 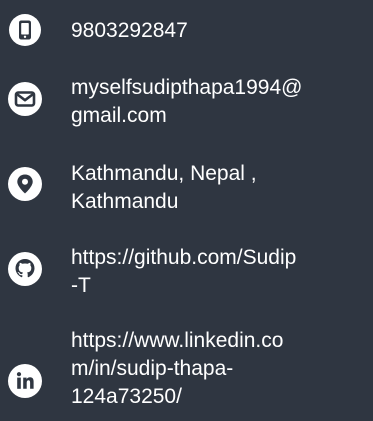 What do you see at coordinates (126, 396) in the screenshot?
I see `linkedin-line-3: 124a73250/` at bounding box center [126, 396].